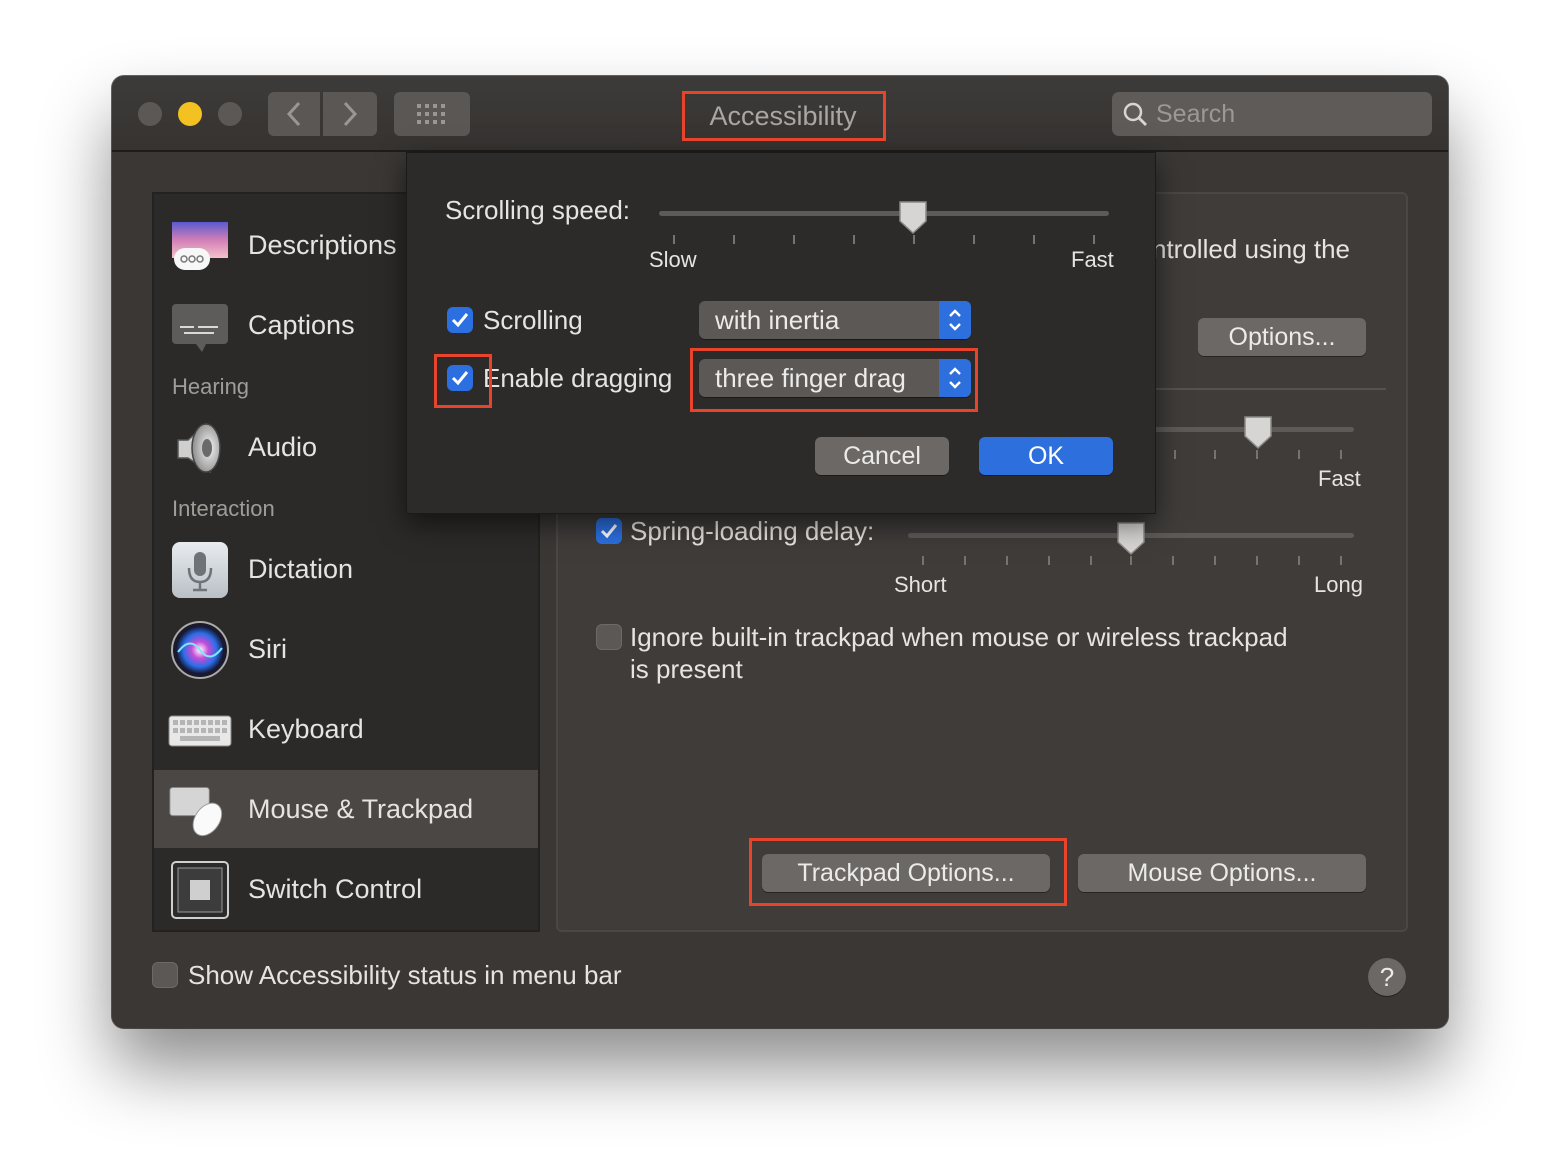 This screenshot has height=1176, width=1560. I want to click on spring-loading-checkbox, so click(609, 531).